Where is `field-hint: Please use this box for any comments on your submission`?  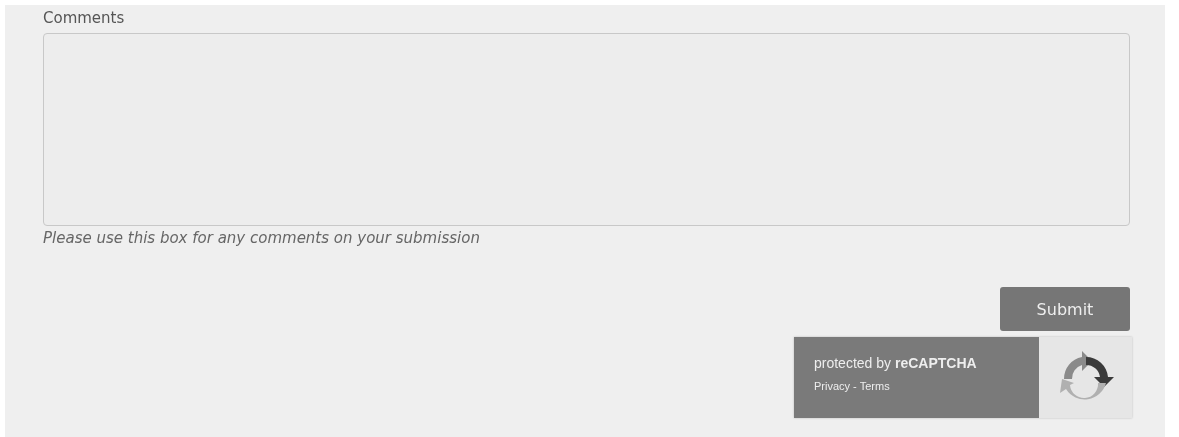 field-hint: Please use this box for any comments on your submission is located at coordinates (261, 238).